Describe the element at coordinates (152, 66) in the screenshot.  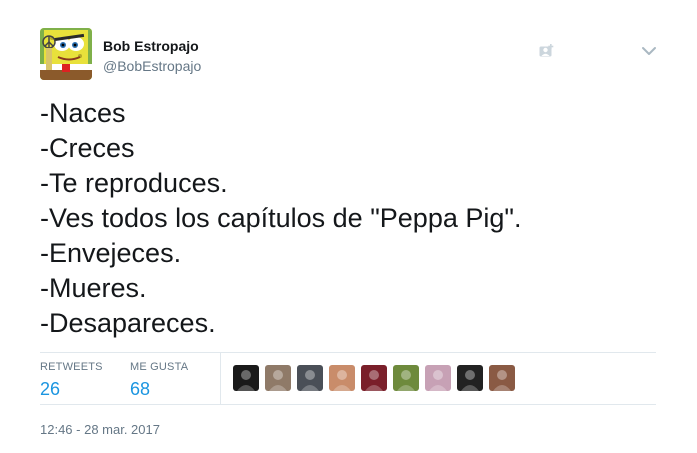
I see `author-handle: @BobEstropajo` at that location.